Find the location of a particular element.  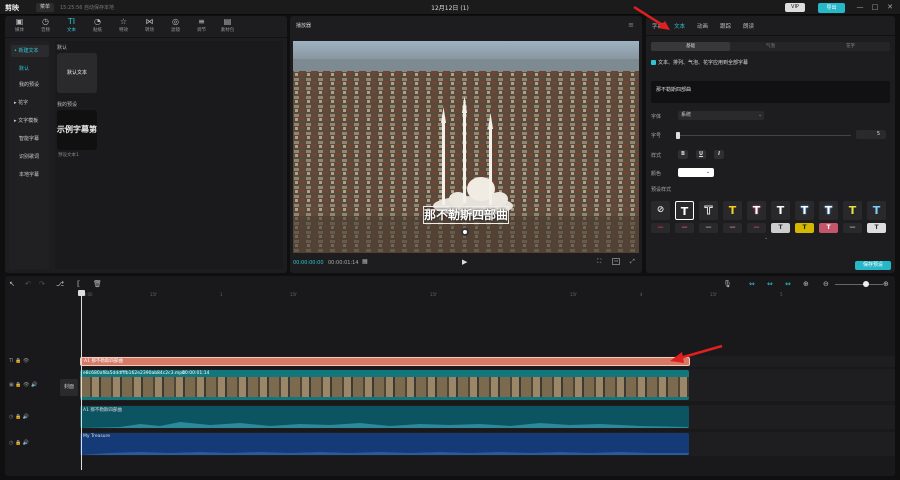

nav-default: 默认 is located at coordinates (30, 69).